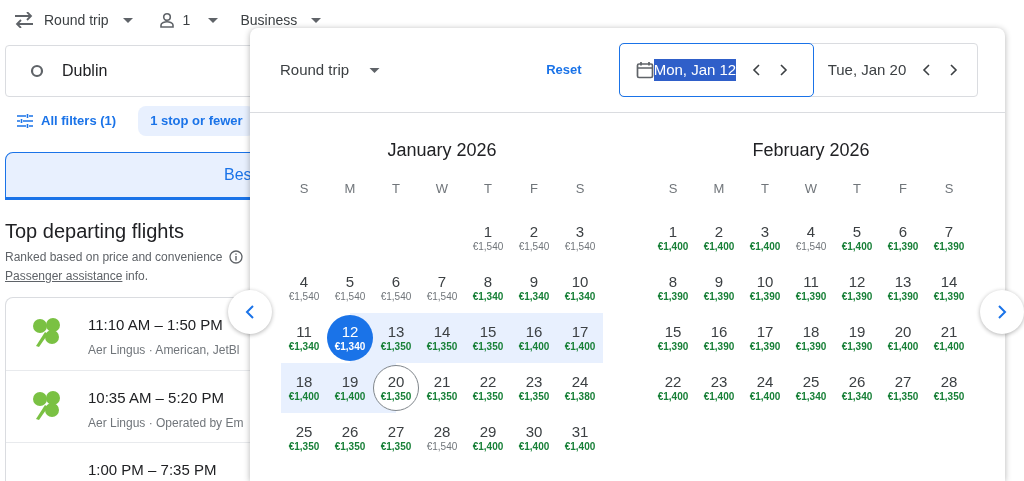  I want to click on calendar-day: 12 €1,340, so click(350, 337).